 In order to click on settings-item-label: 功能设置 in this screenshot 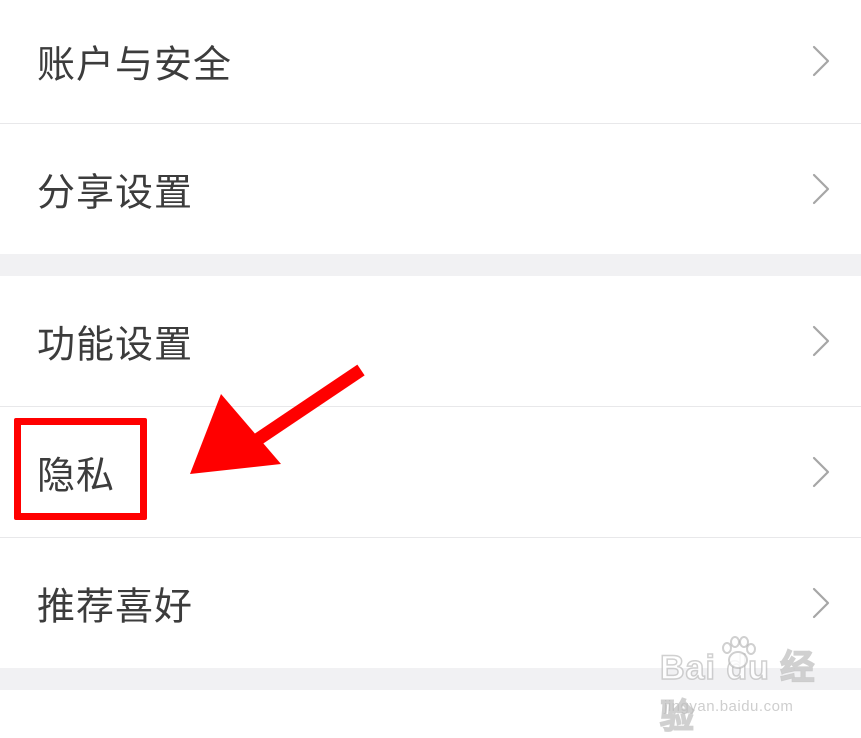, I will do `click(115, 344)`.